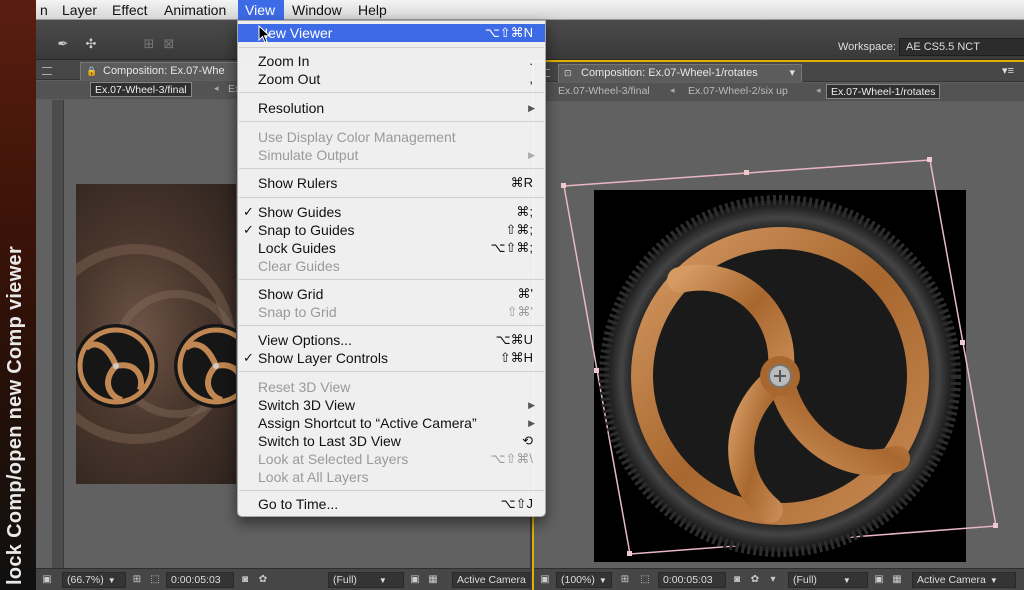 Image resolution: width=1024 pixels, height=590 pixels. Describe the element at coordinates (391, 405) in the screenshot. I see `menu-item-switch-3d-view: Switch 3D View ▶` at that location.